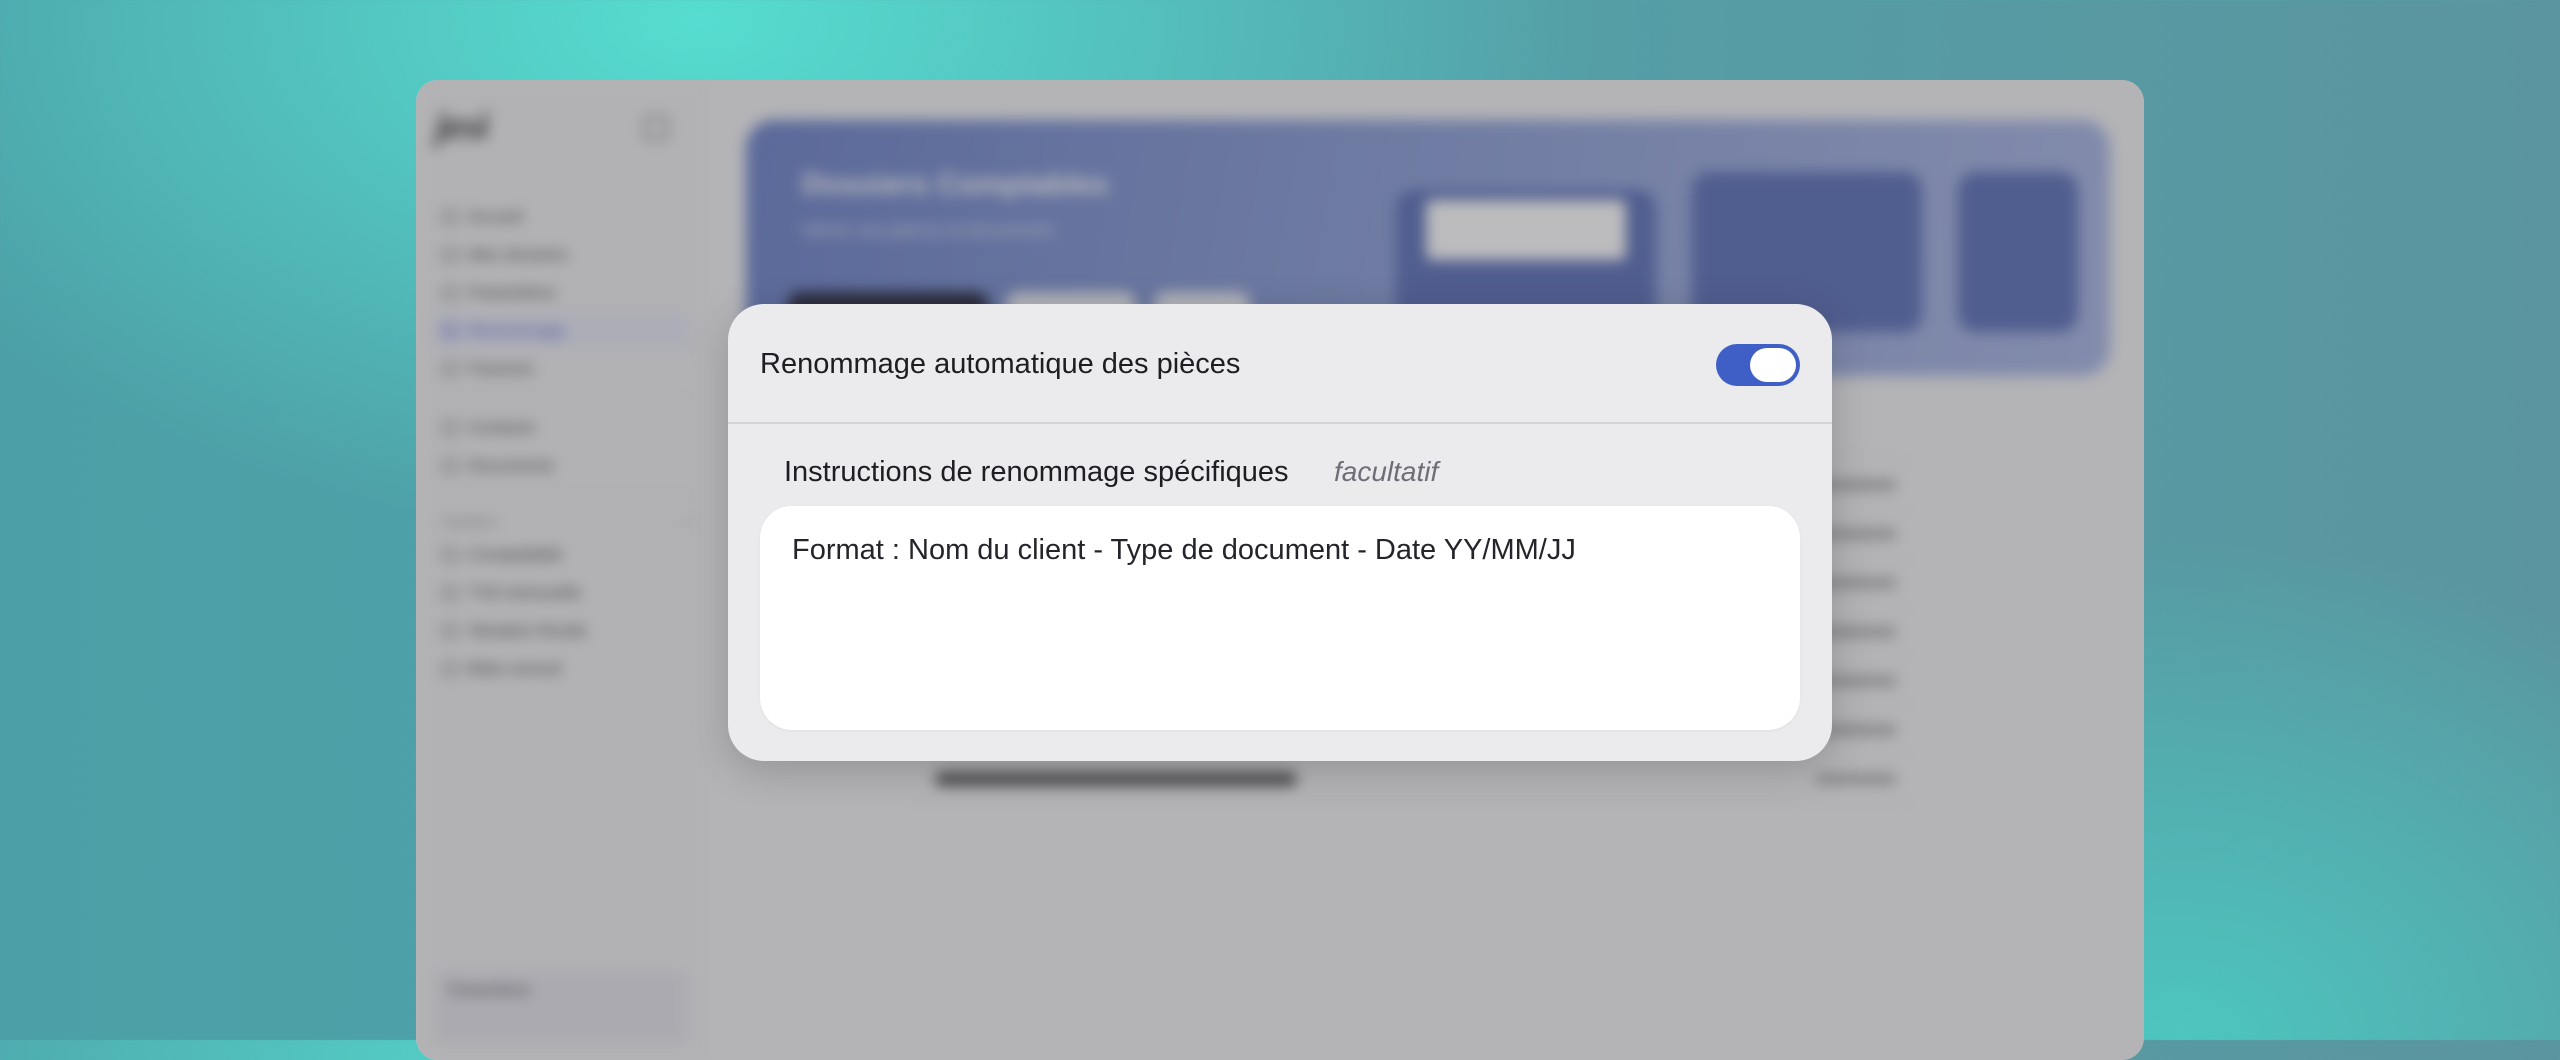 Image resolution: width=2560 pixels, height=1060 pixels. I want to click on modal-header: Renommage automatique des pièces, so click(1280, 364).